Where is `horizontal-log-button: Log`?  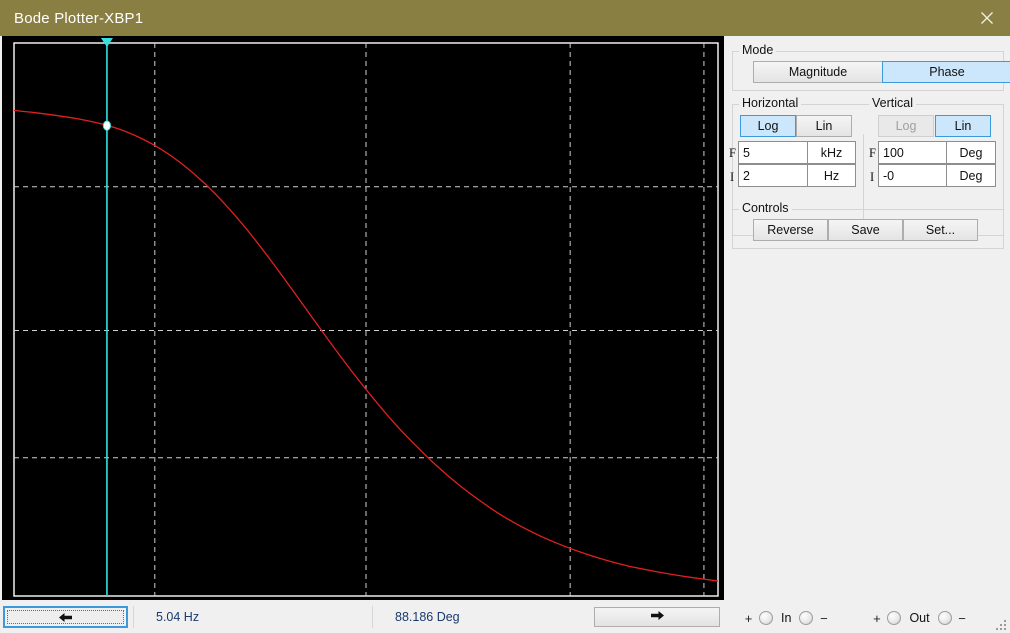 horizontal-log-button: Log is located at coordinates (768, 126).